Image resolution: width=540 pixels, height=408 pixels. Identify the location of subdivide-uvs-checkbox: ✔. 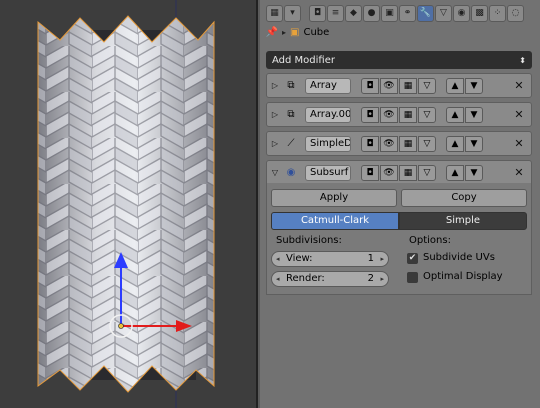
(412, 258).